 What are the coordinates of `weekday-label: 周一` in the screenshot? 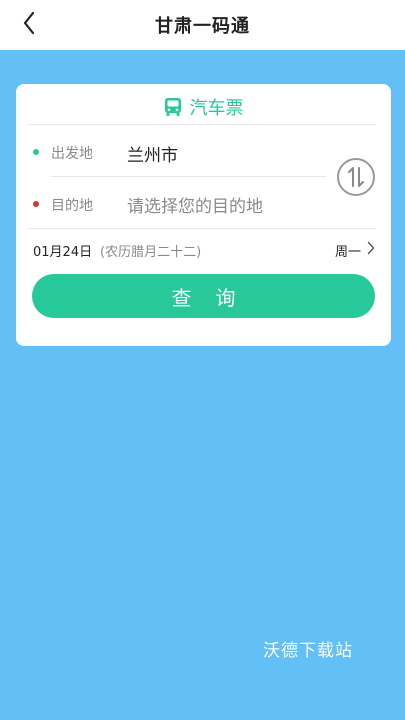 It's located at (348, 252).